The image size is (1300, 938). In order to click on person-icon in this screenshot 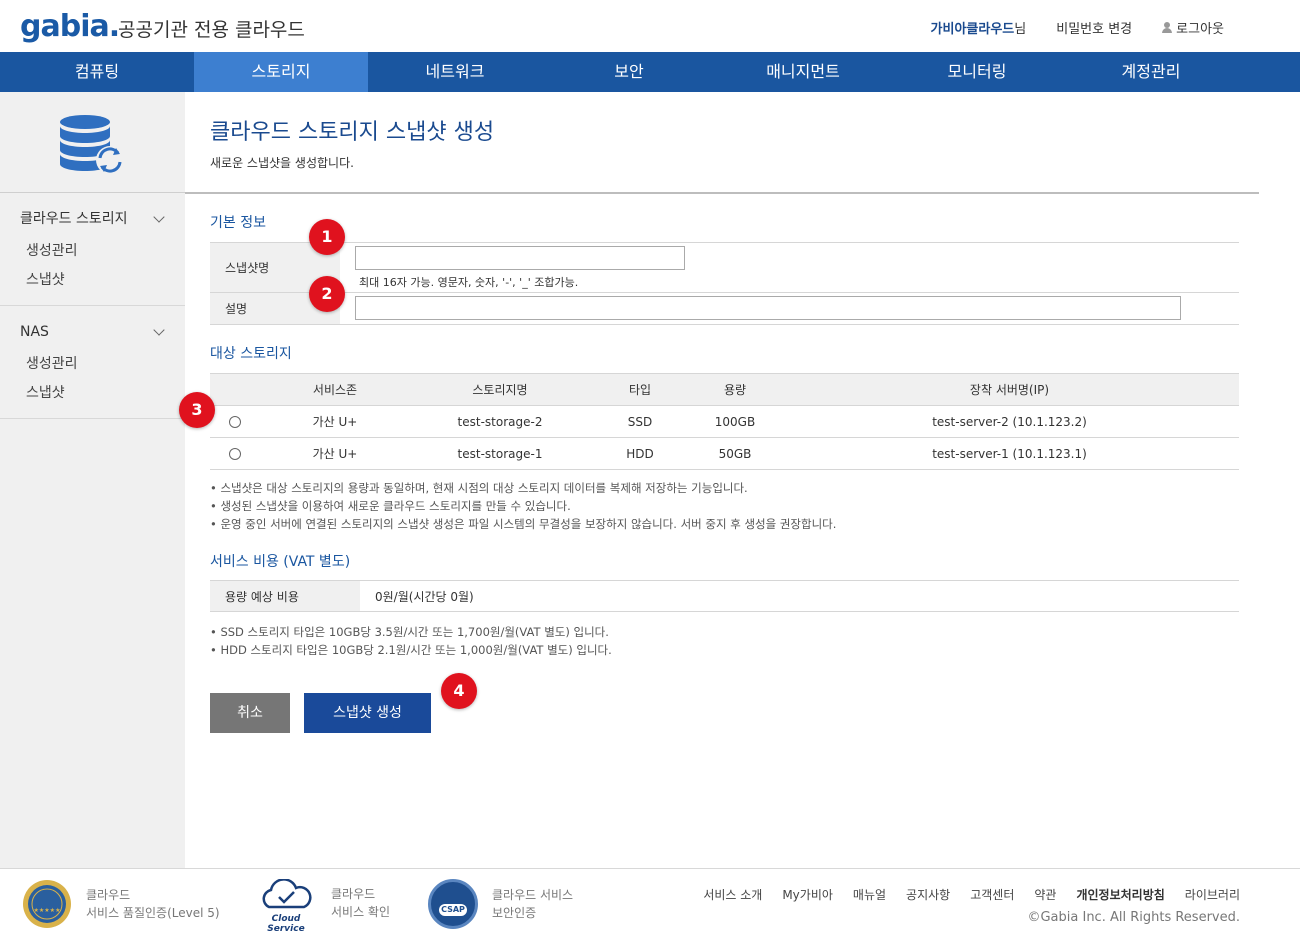, I will do `click(1167, 27)`.